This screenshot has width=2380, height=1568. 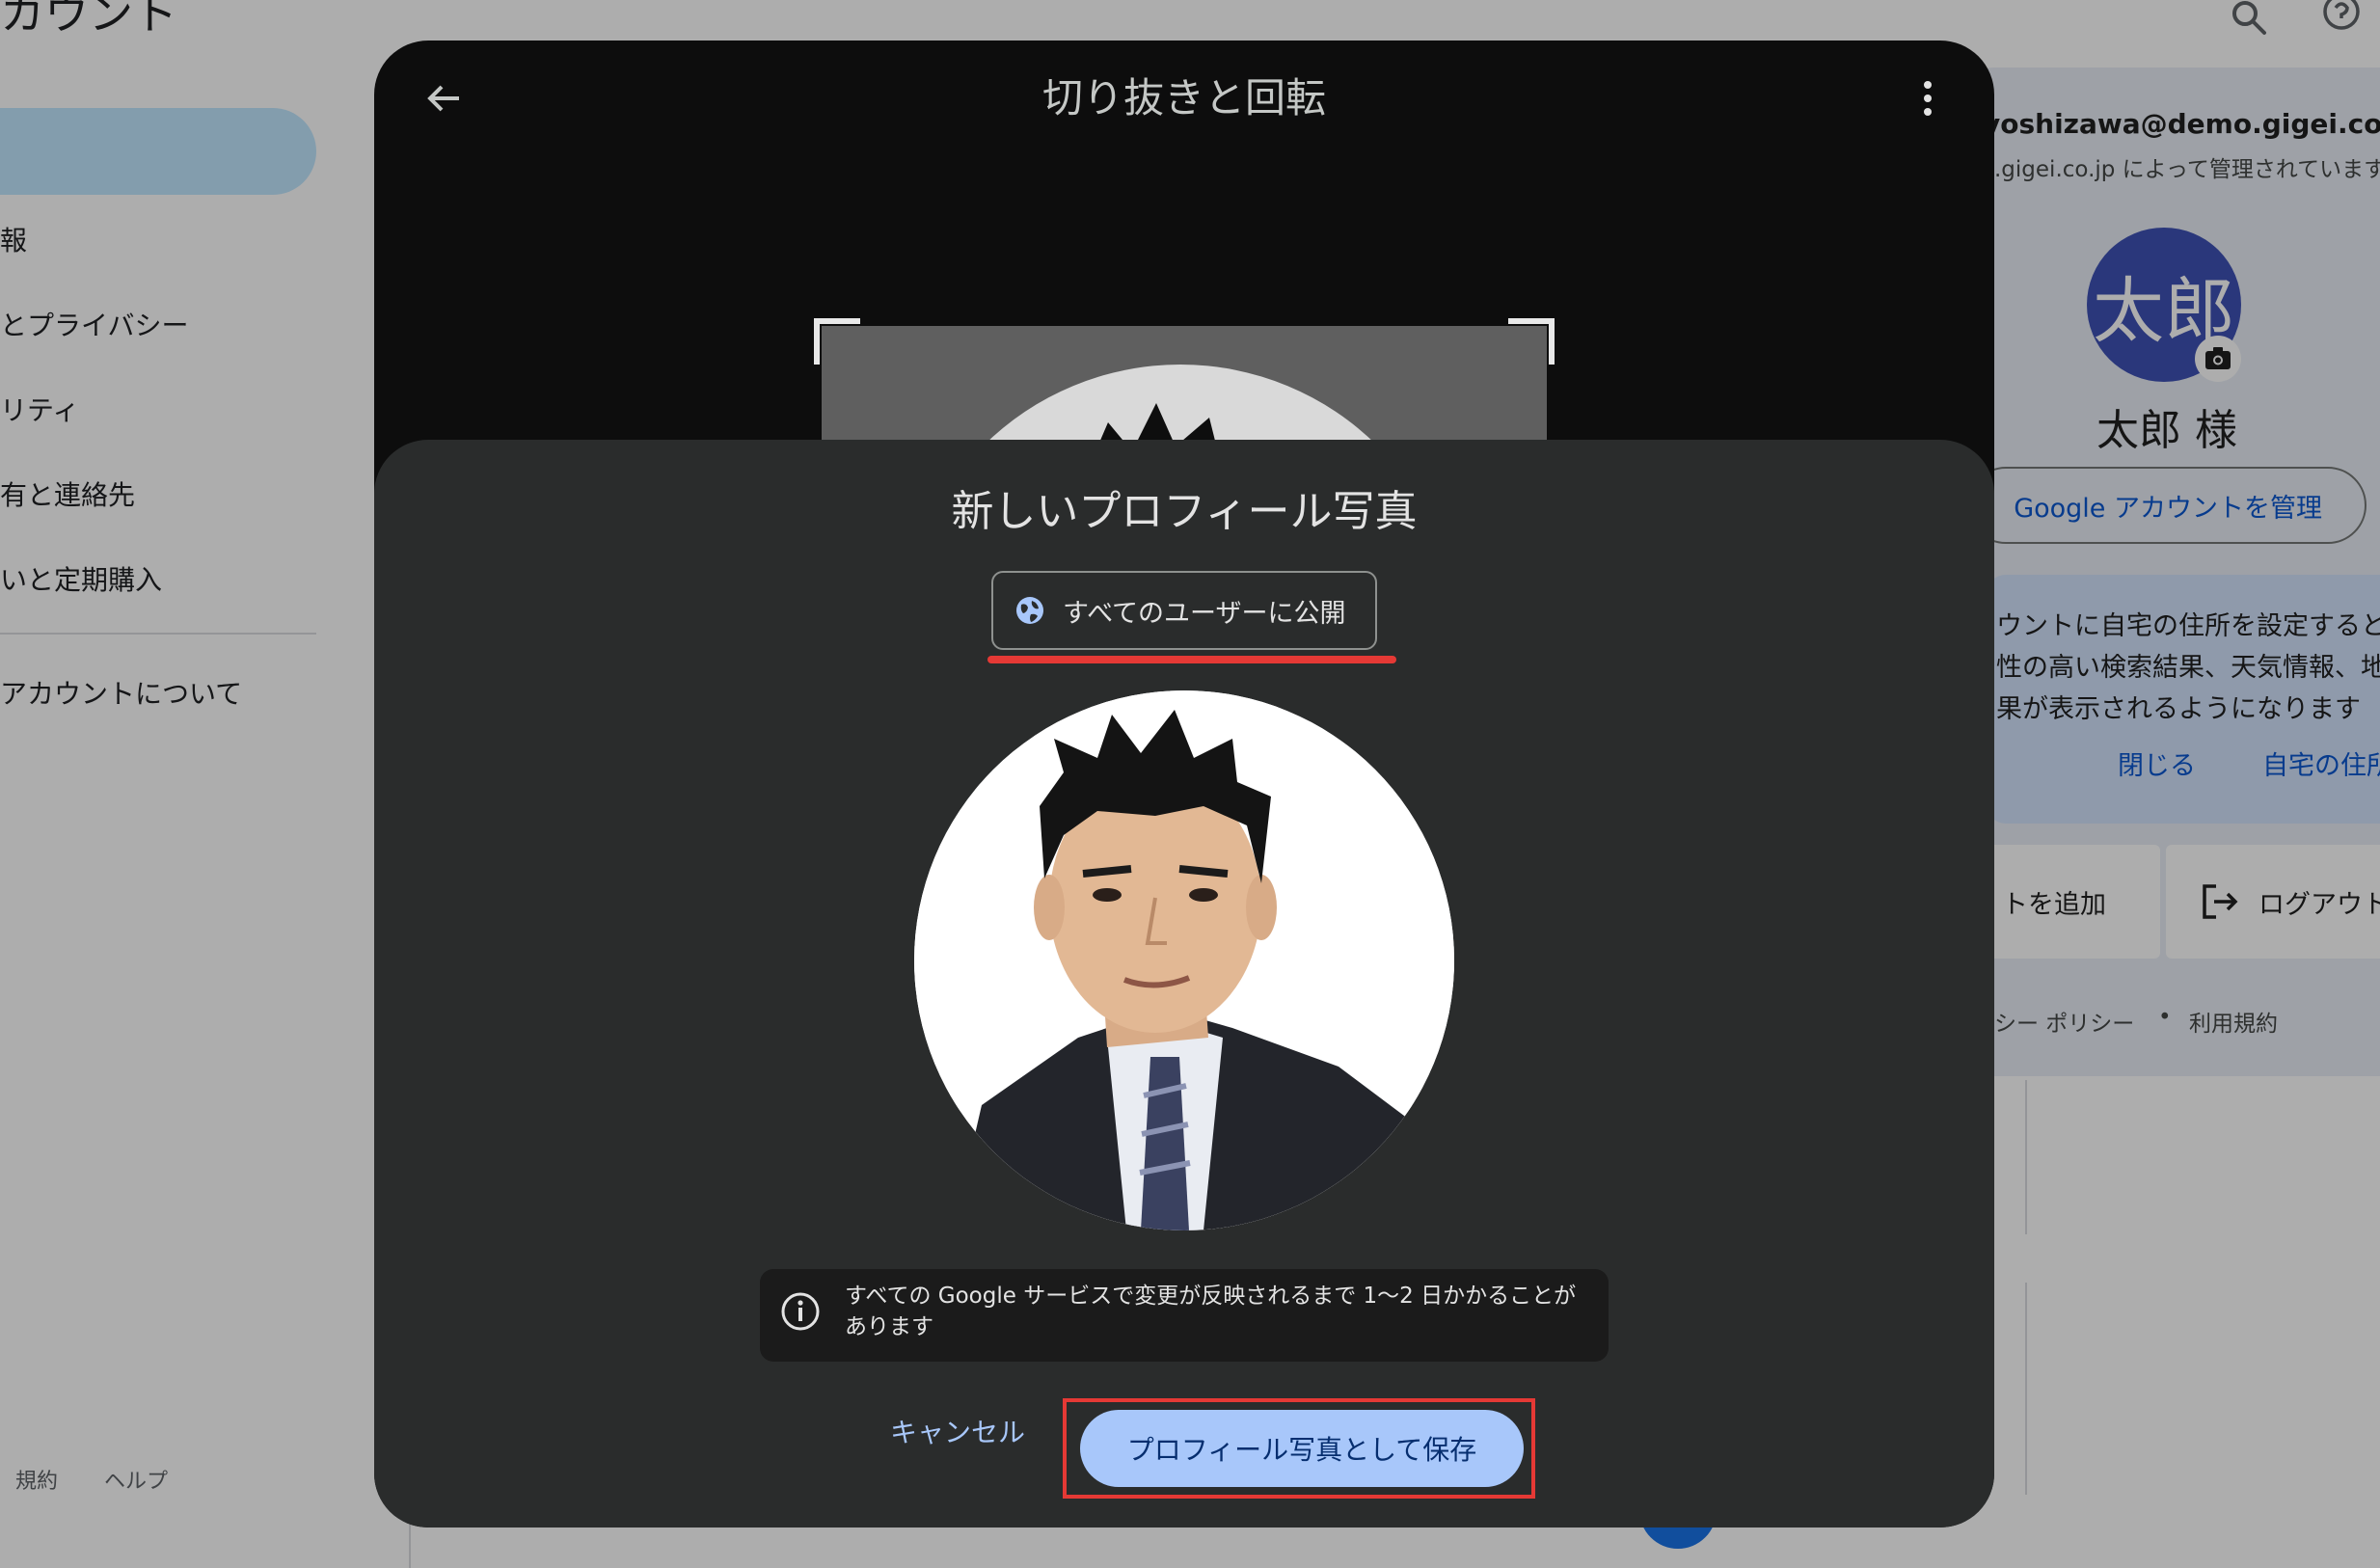 I want to click on profile-photo-preview, so click(x=1184, y=960).